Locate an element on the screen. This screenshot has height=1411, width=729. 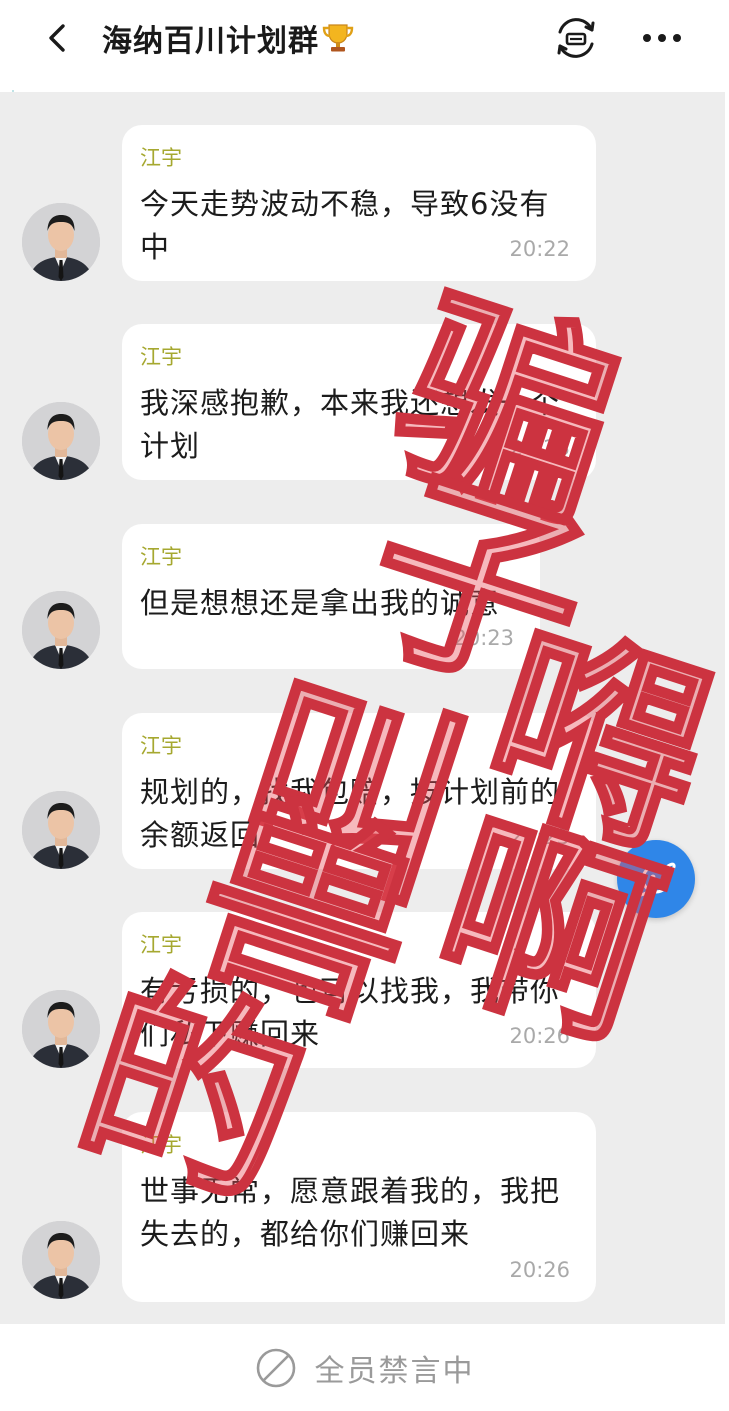
more-dots-icon is located at coordinates (662, 38).